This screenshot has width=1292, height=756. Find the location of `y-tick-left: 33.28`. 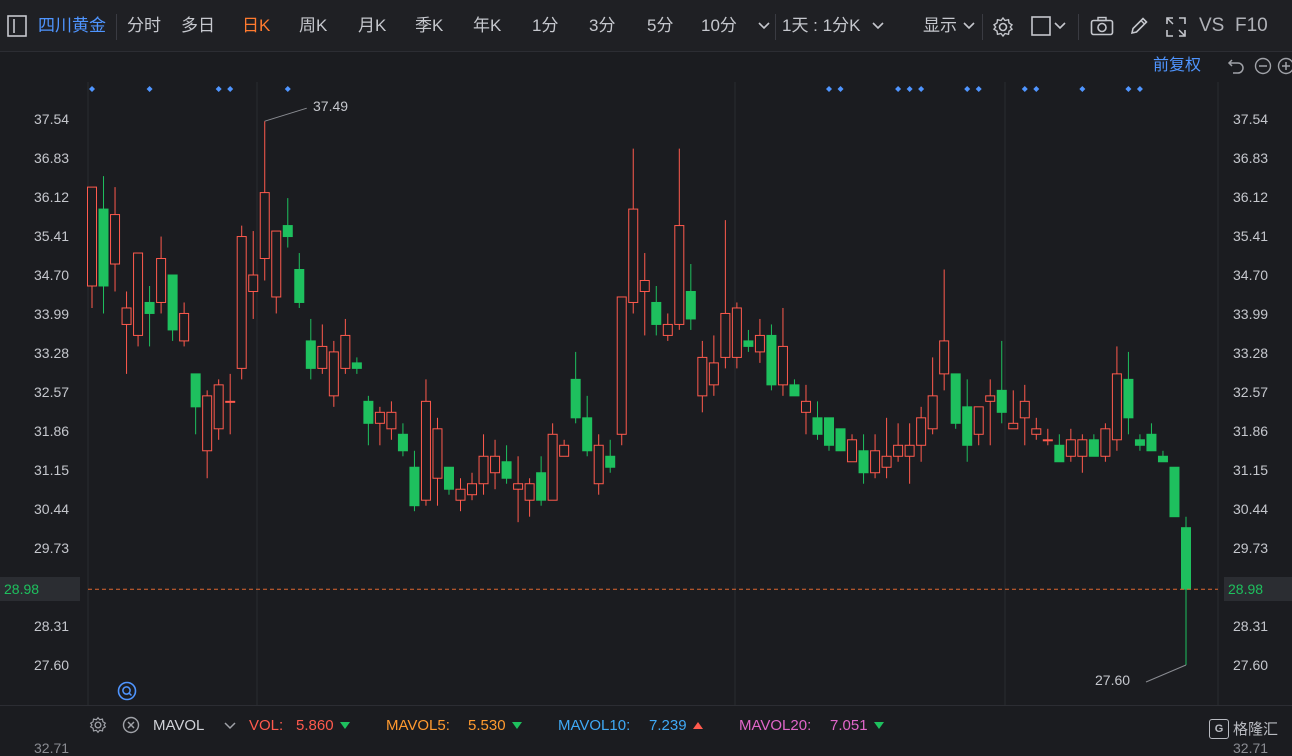

y-tick-left: 33.28 is located at coordinates (51, 353).